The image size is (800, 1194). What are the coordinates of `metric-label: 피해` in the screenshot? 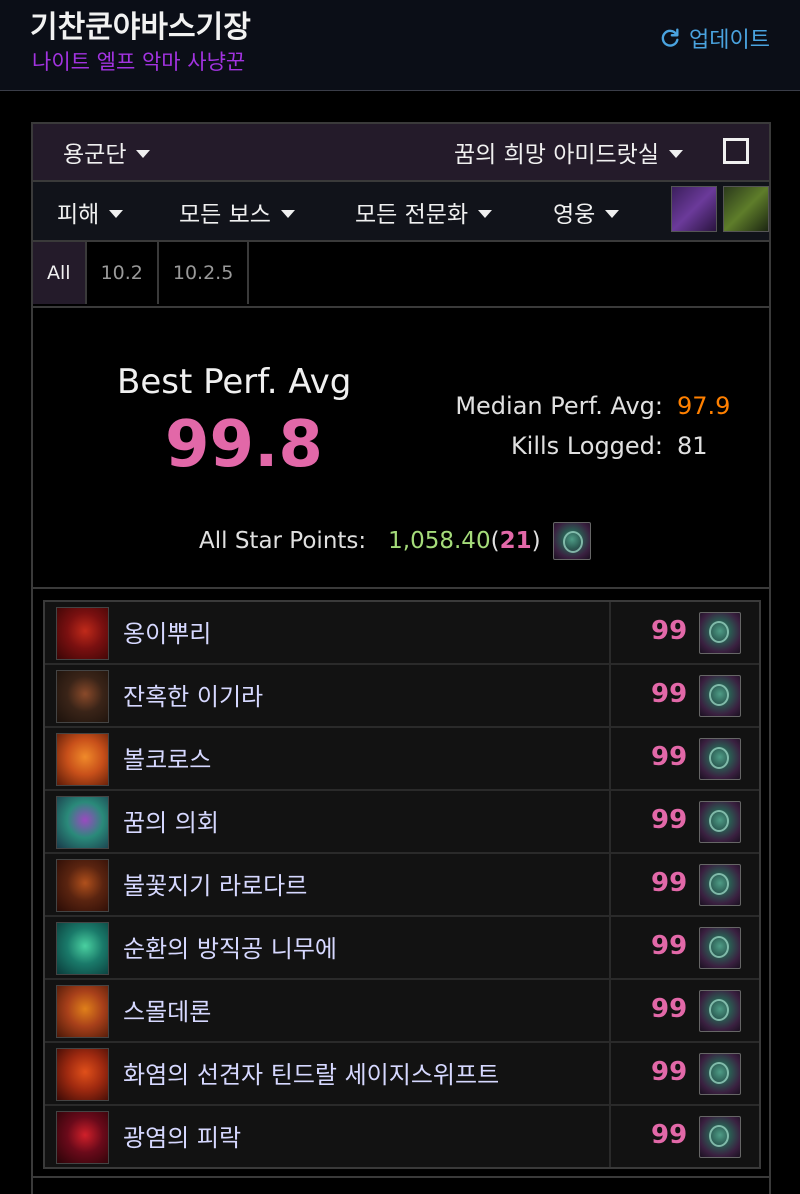 It's located at (78, 215).